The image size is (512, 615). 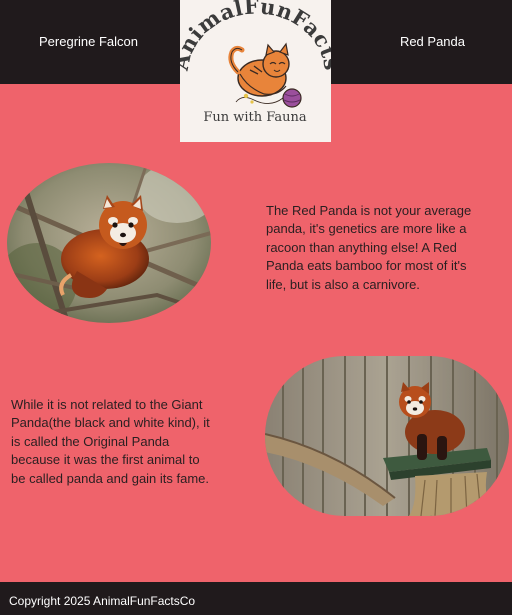 I want to click on logo-tagline: Fun with Fauna, so click(x=255, y=117).